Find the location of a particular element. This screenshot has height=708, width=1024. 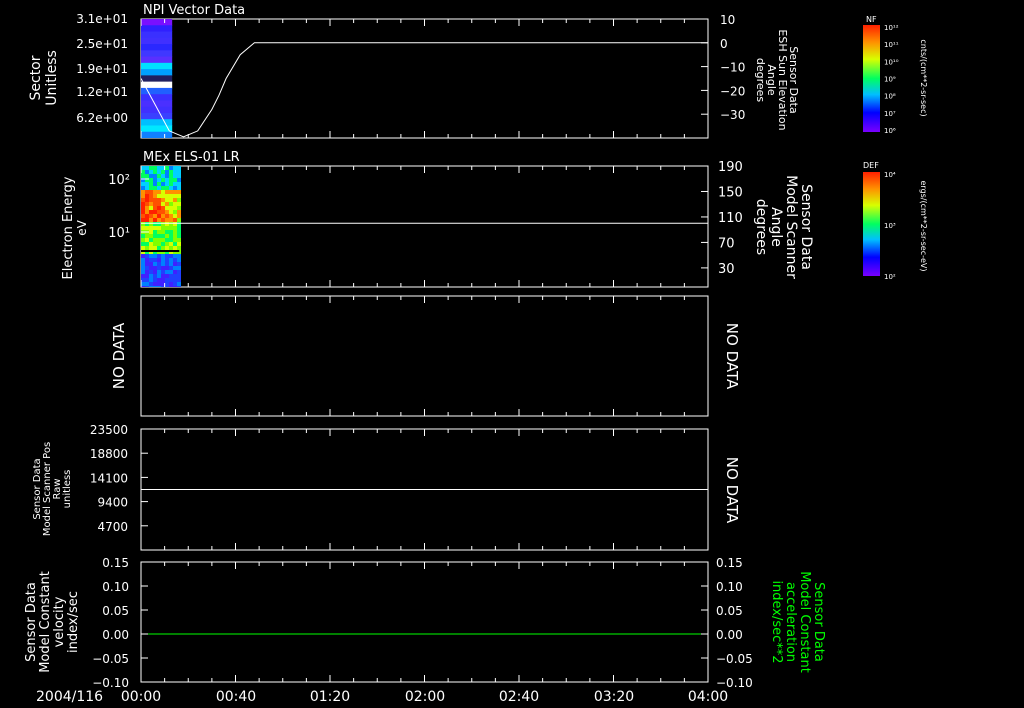

right-tick-label: 70 is located at coordinates (726, 243).